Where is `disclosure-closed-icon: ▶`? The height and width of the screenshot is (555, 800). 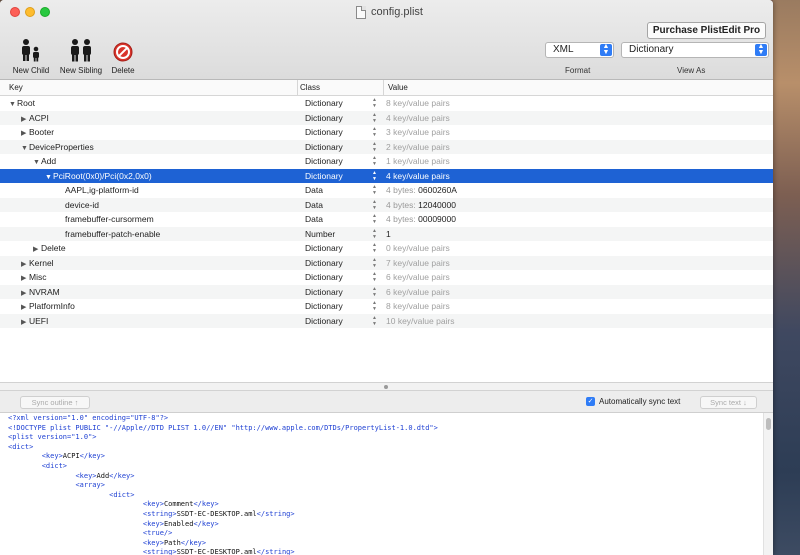 disclosure-closed-icon: ▶ is located at coordinates (25, 323).